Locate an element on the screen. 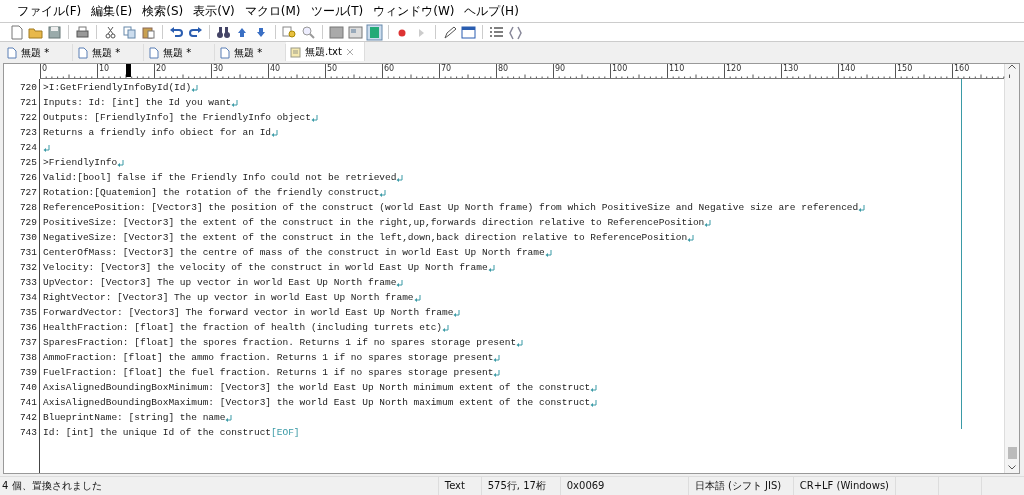  line-number: 725 is located at coordinates (28, 163).